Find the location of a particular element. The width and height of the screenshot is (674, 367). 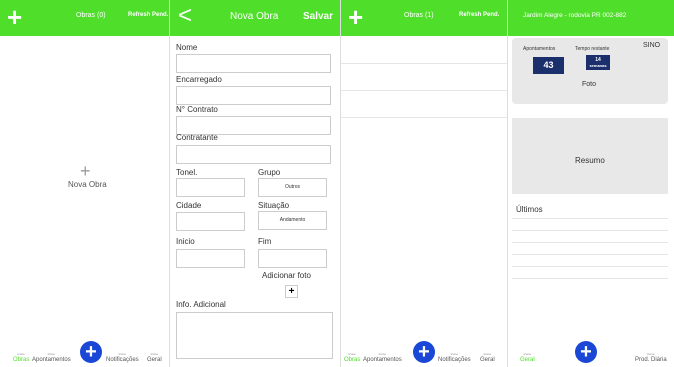

save-button: Salvar is located at coordinates (318, 16).